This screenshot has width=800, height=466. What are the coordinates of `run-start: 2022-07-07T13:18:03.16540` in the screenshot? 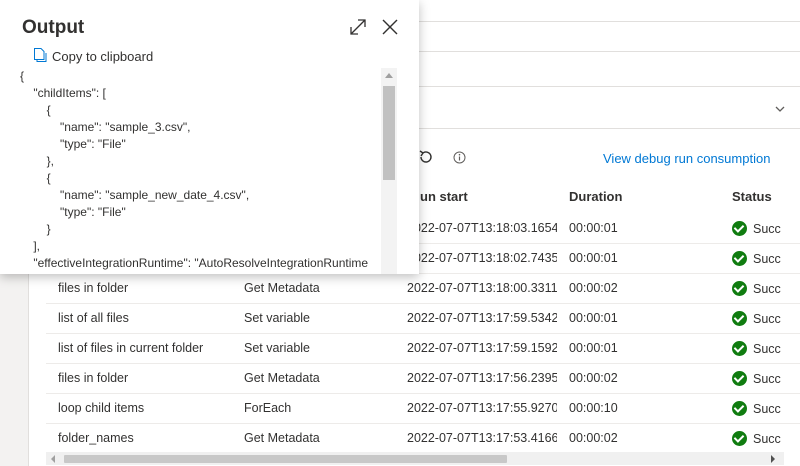 It's located at (482, 228).